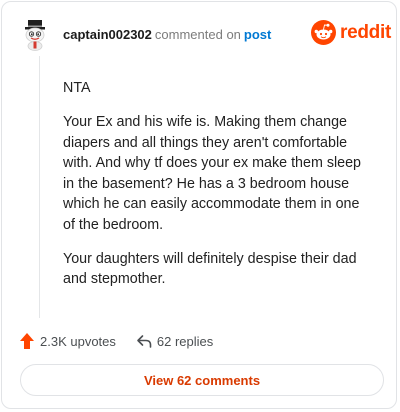  I want to click on post-link: post, so click(257, 34).